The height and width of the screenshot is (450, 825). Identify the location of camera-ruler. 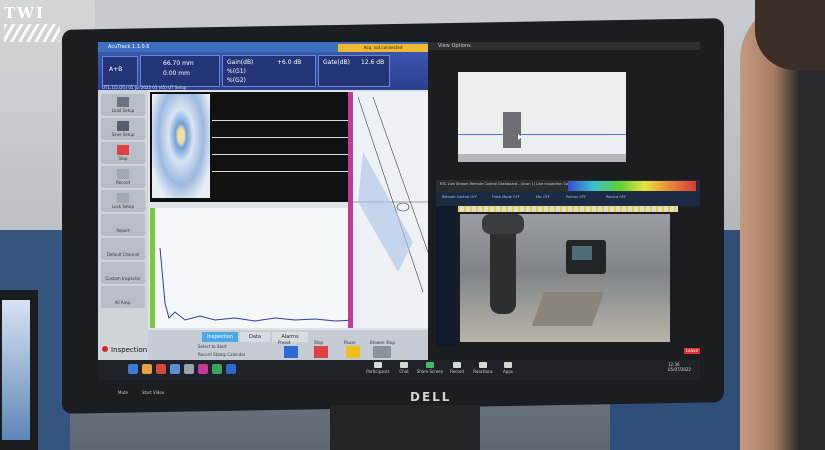
(568, 209).